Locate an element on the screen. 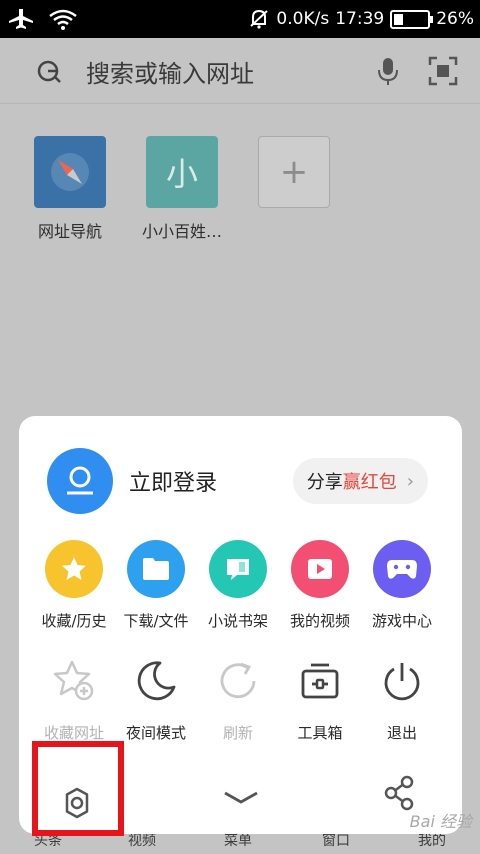 The image size is (480, 854). star-icon is located at coordinates (74, 569).